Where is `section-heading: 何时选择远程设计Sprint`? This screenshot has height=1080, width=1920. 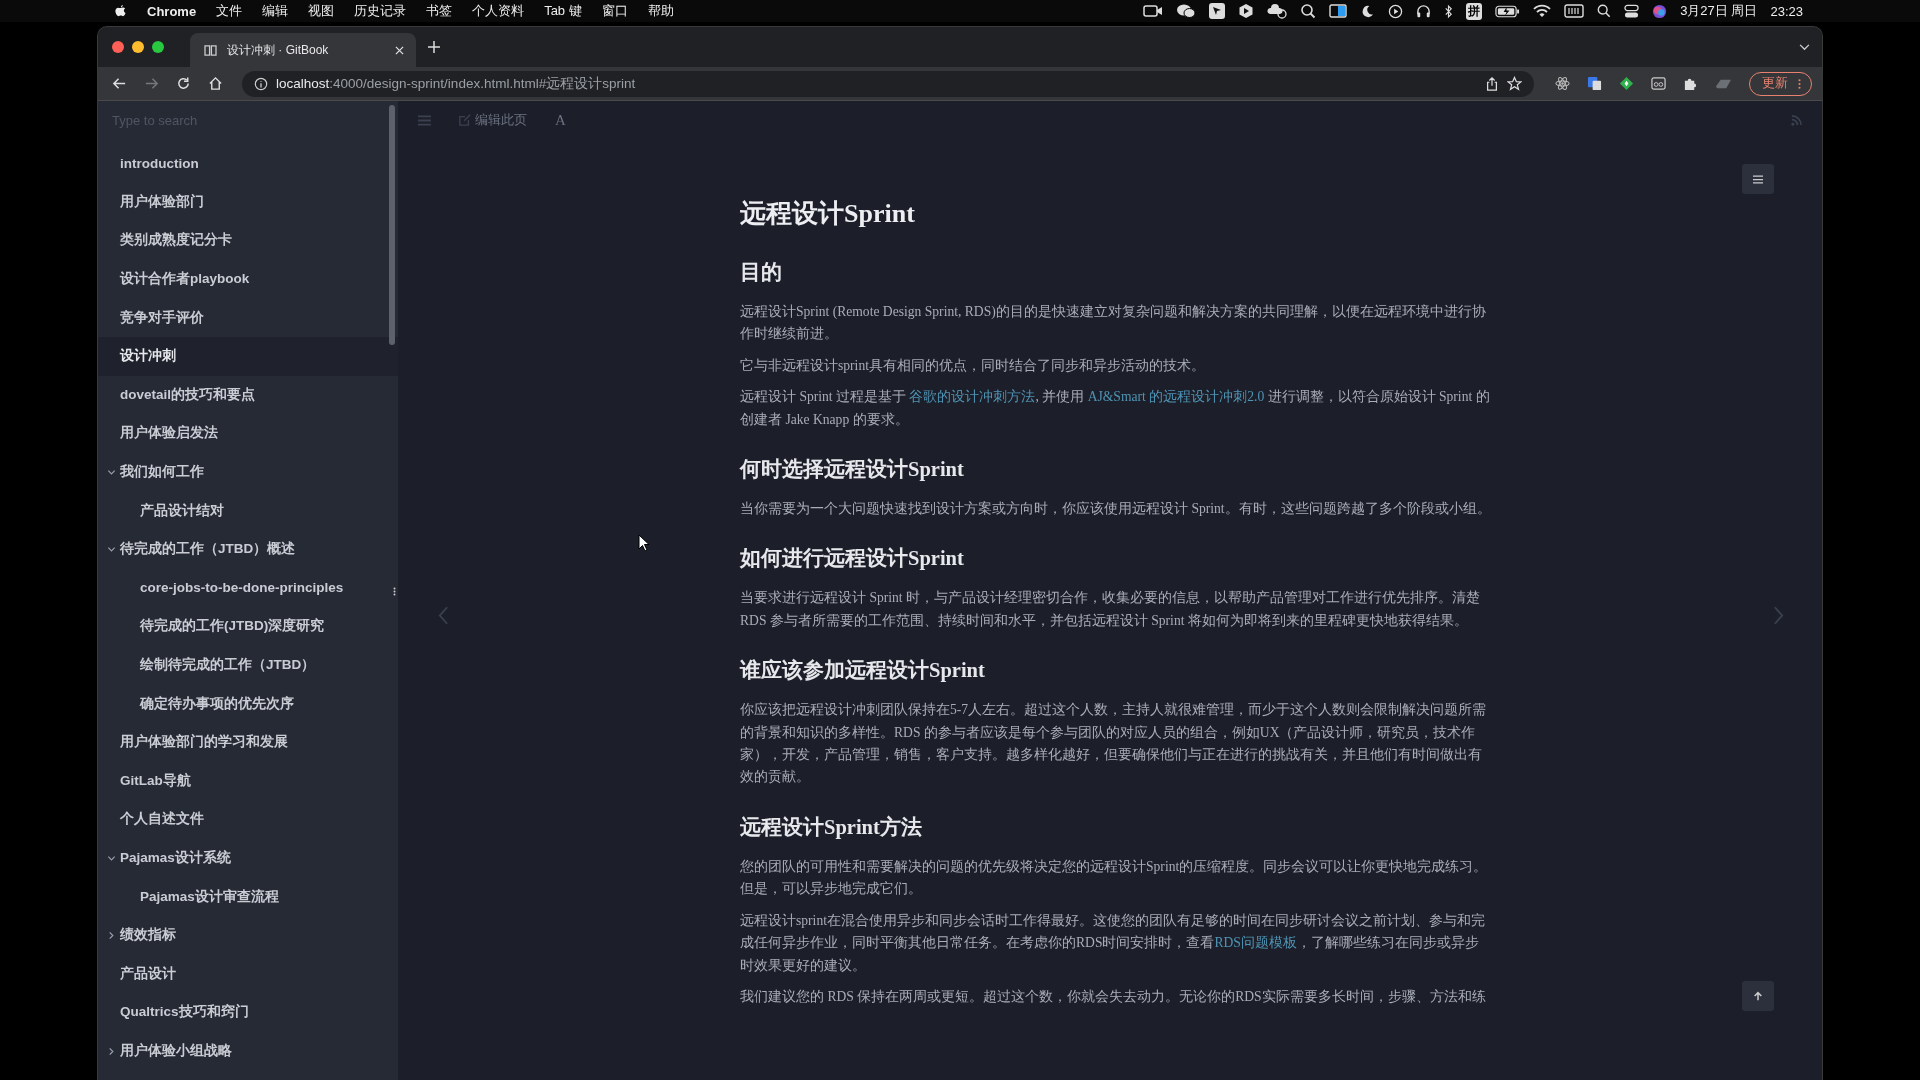 section-heading: 何时选择远程设计Sprint is located at coordinates (852, 470).